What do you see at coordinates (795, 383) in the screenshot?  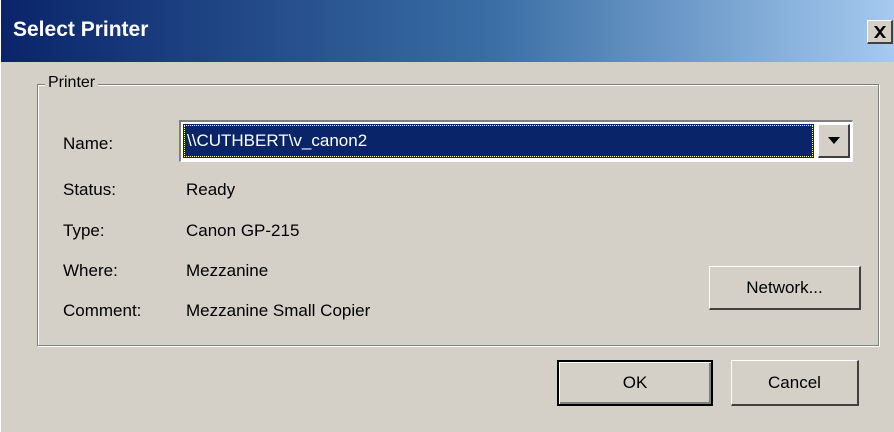 I see `cancel-button: Cancel` at bounding box center [795, 383].